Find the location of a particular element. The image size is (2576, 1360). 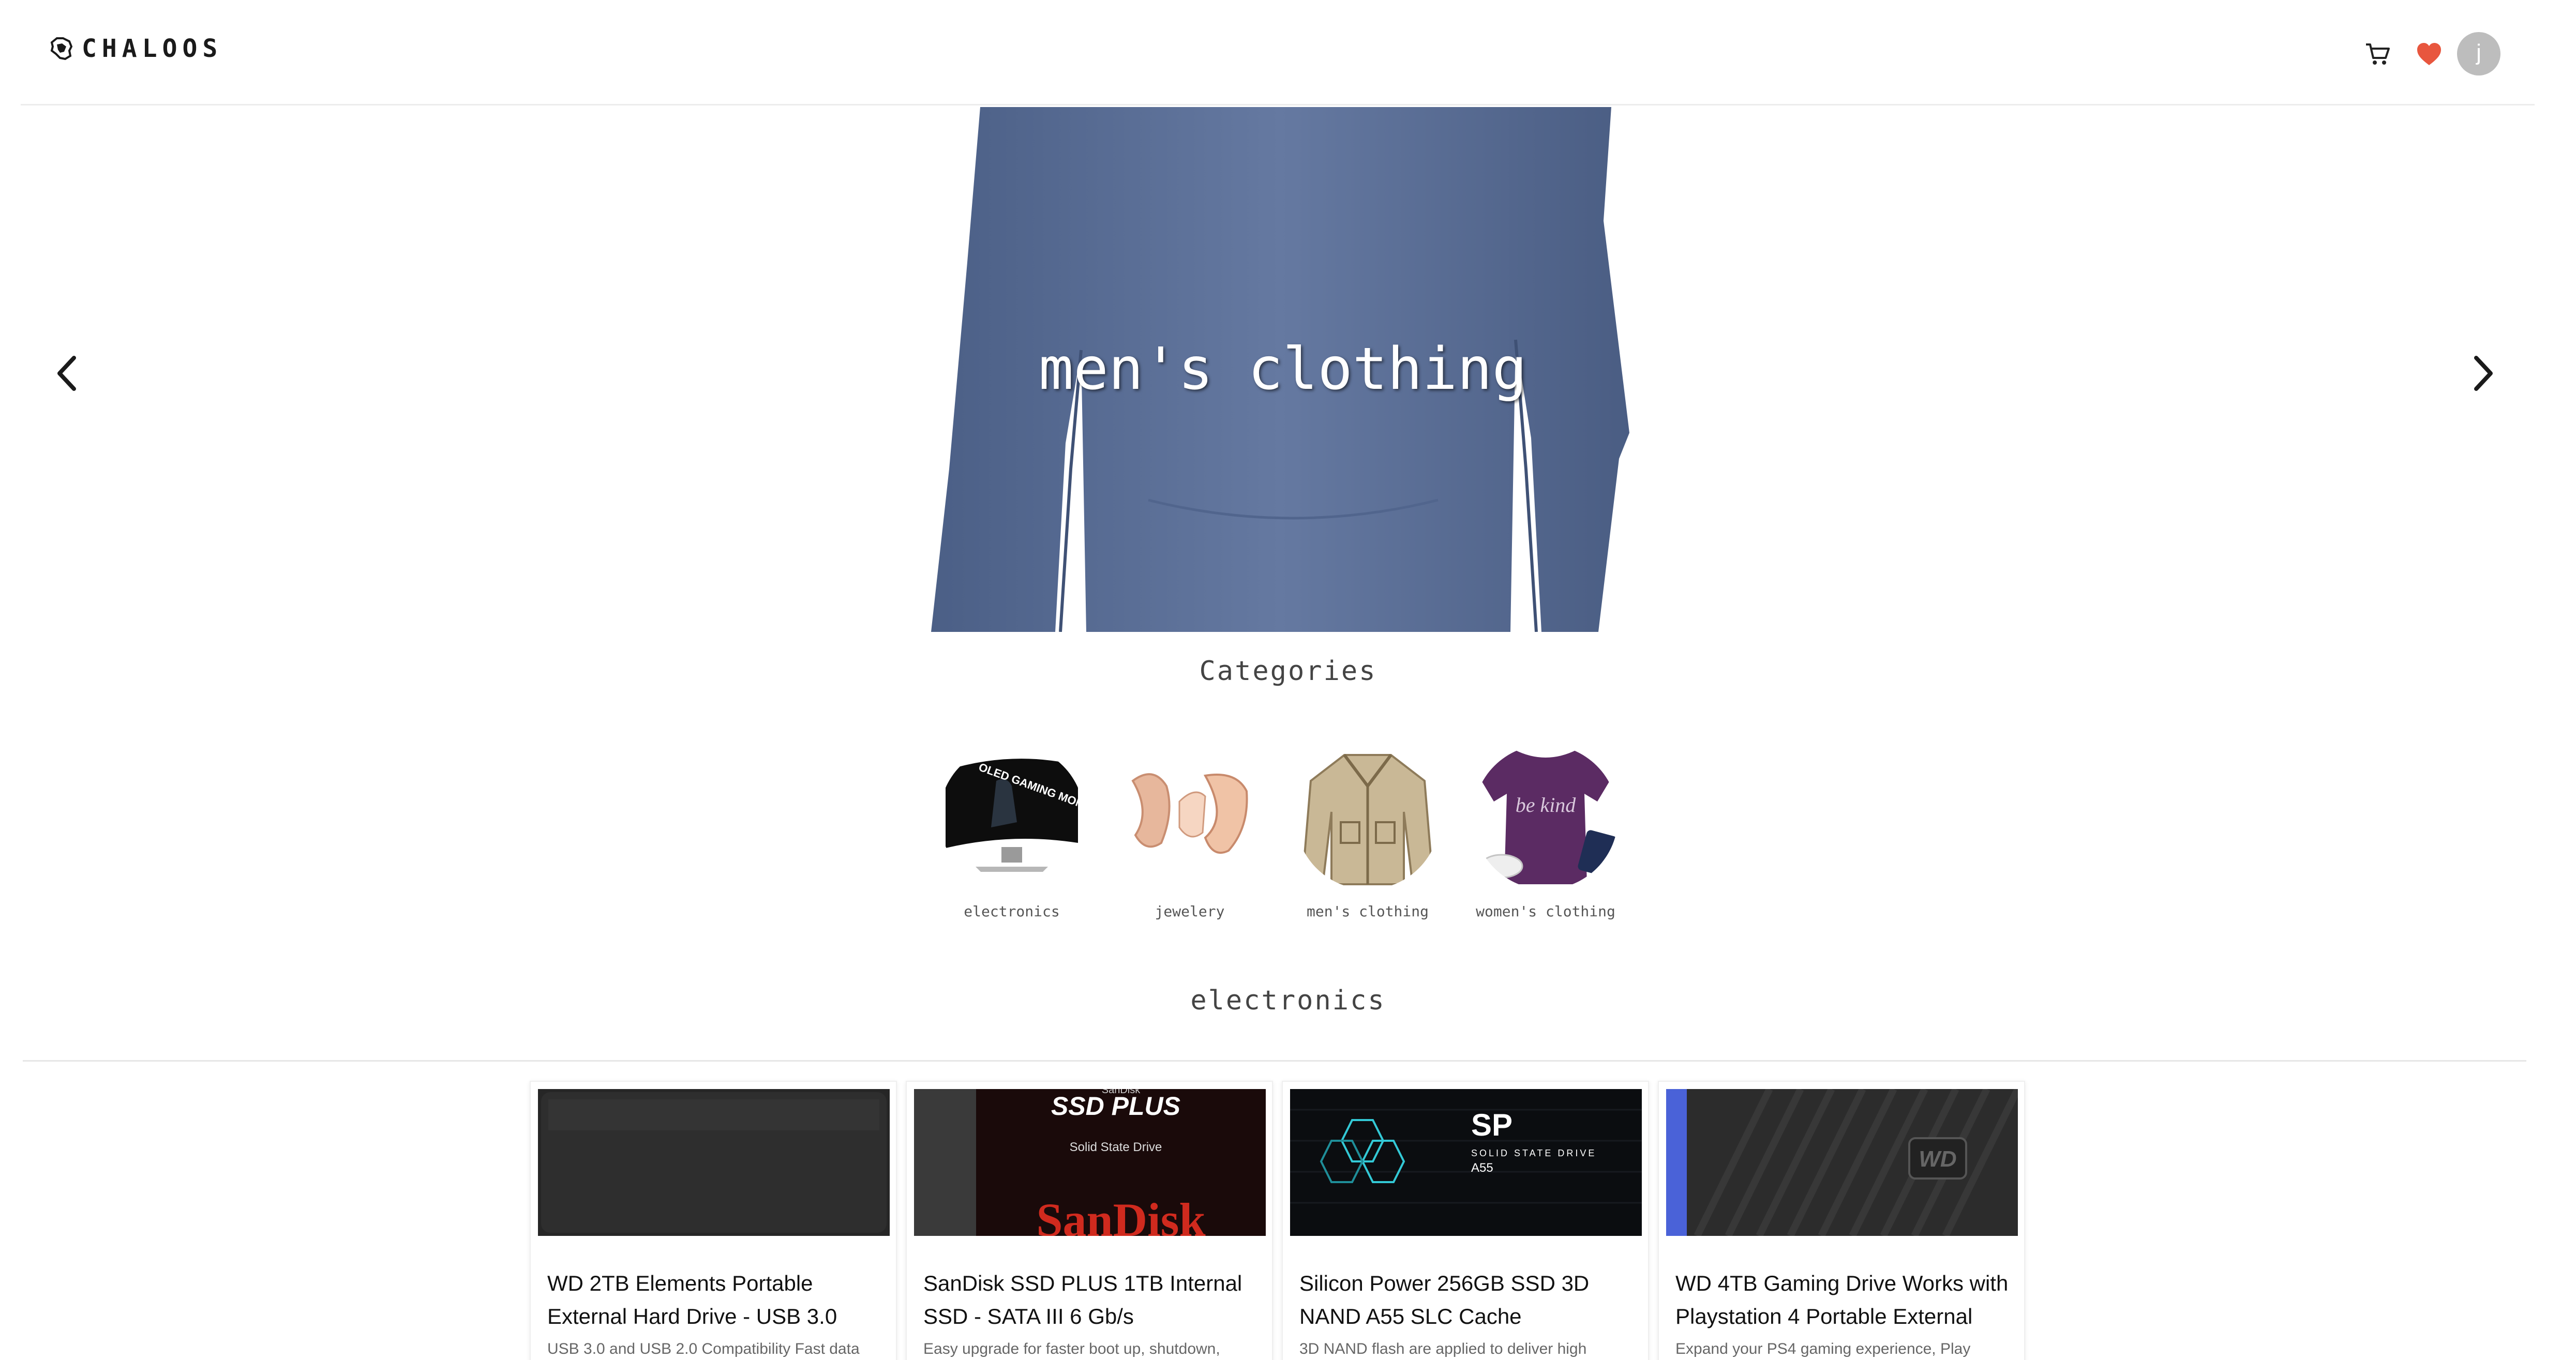

category-list: OLED GAMING MONITOR electronics jewelery is located at coordinates (1288, 832).